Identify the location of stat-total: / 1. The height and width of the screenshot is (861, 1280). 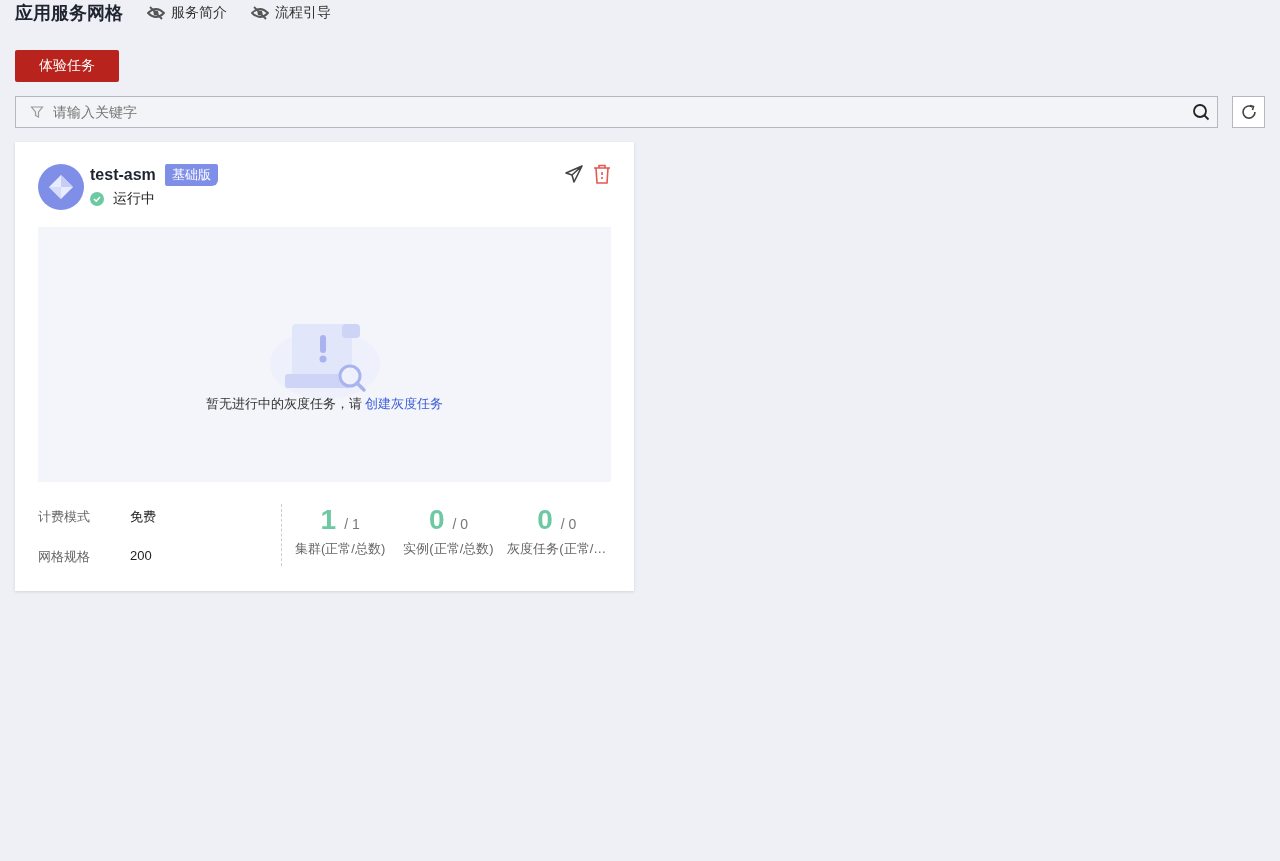
(352, 524).